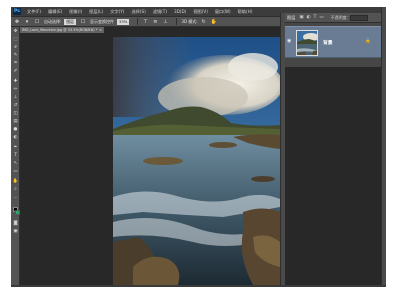 This screenshot has width=401, height=294. I want to click on menu-layer: 图层(L), so click(96, 12).